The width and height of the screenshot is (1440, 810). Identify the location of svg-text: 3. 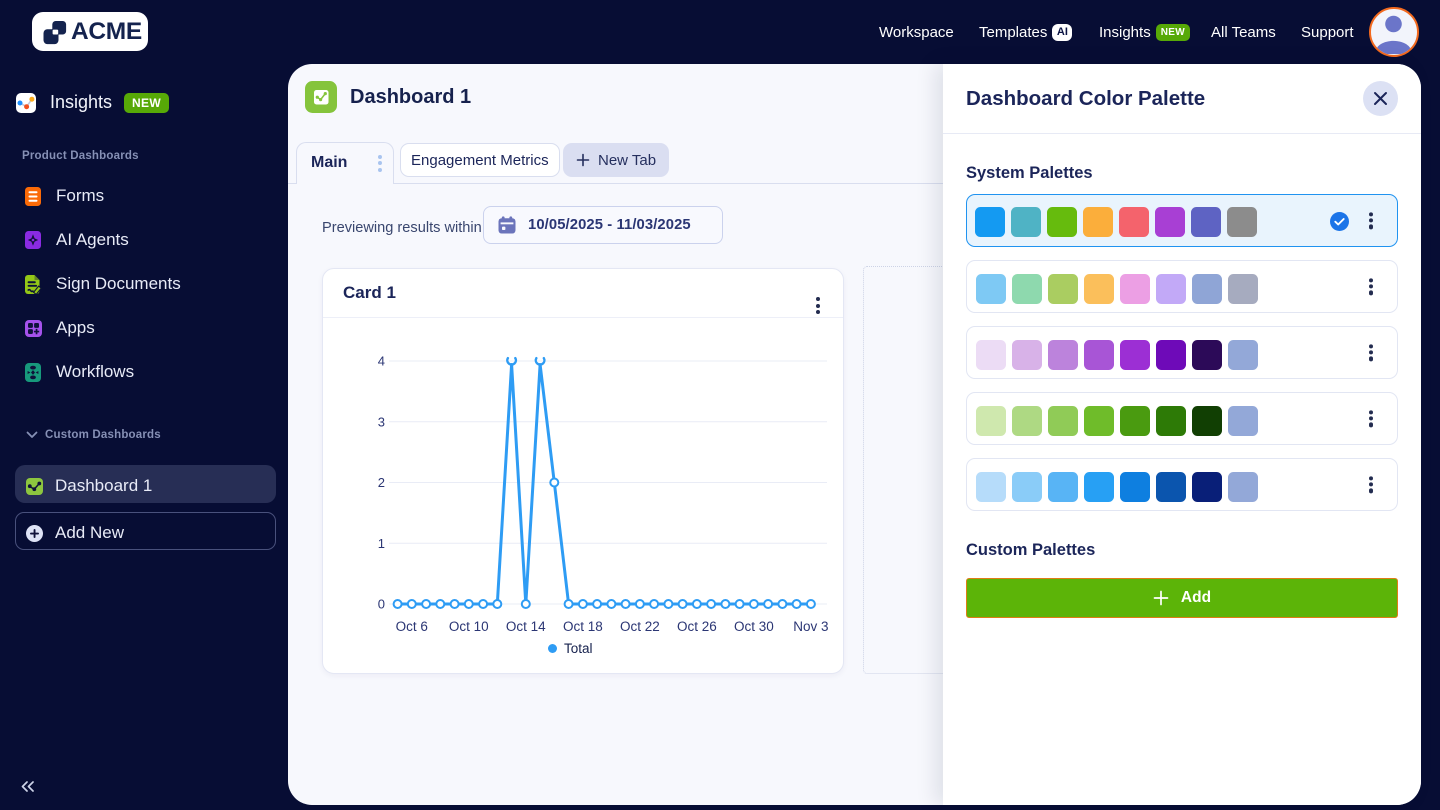
(381, 421).